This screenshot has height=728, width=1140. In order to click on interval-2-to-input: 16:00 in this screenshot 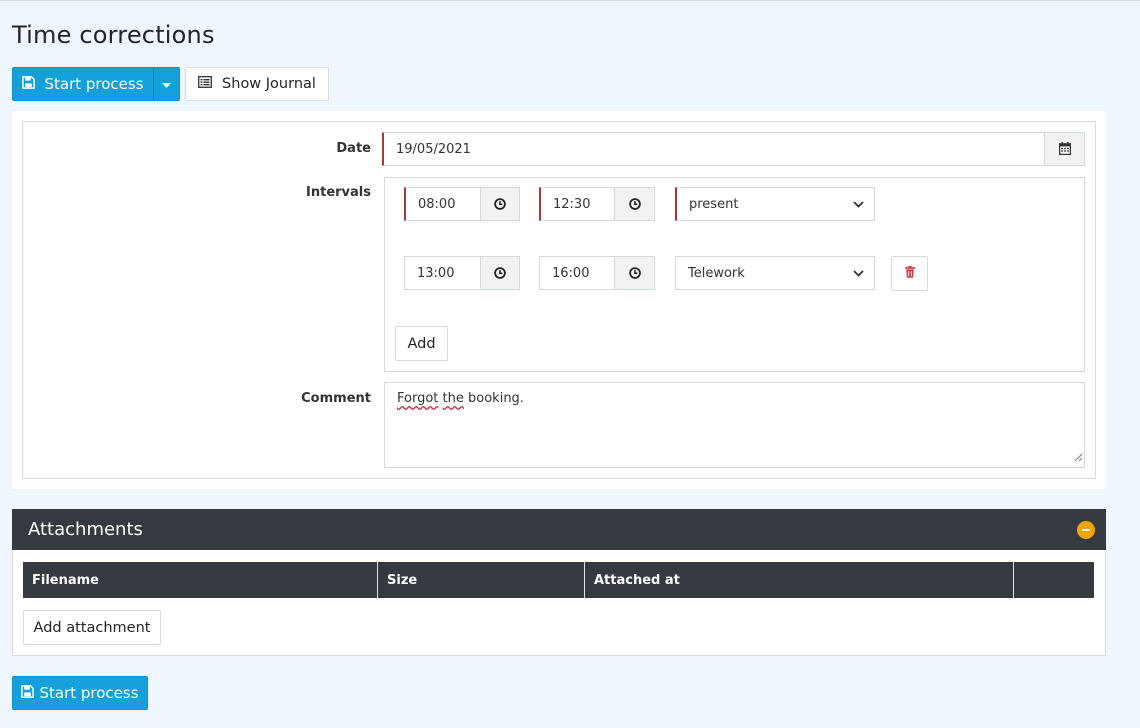, I will do `click(577, 273)`.